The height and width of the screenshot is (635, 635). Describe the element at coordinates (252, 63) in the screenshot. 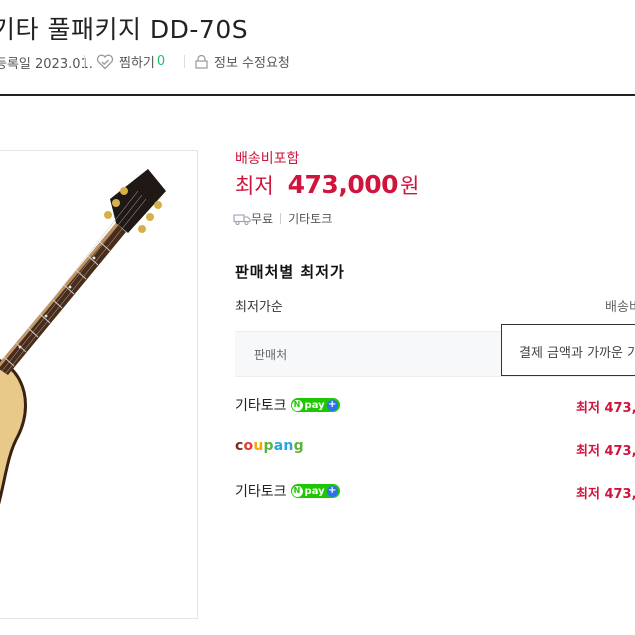

I see `info-fix-request-label: 정보 수정요청` at that location.